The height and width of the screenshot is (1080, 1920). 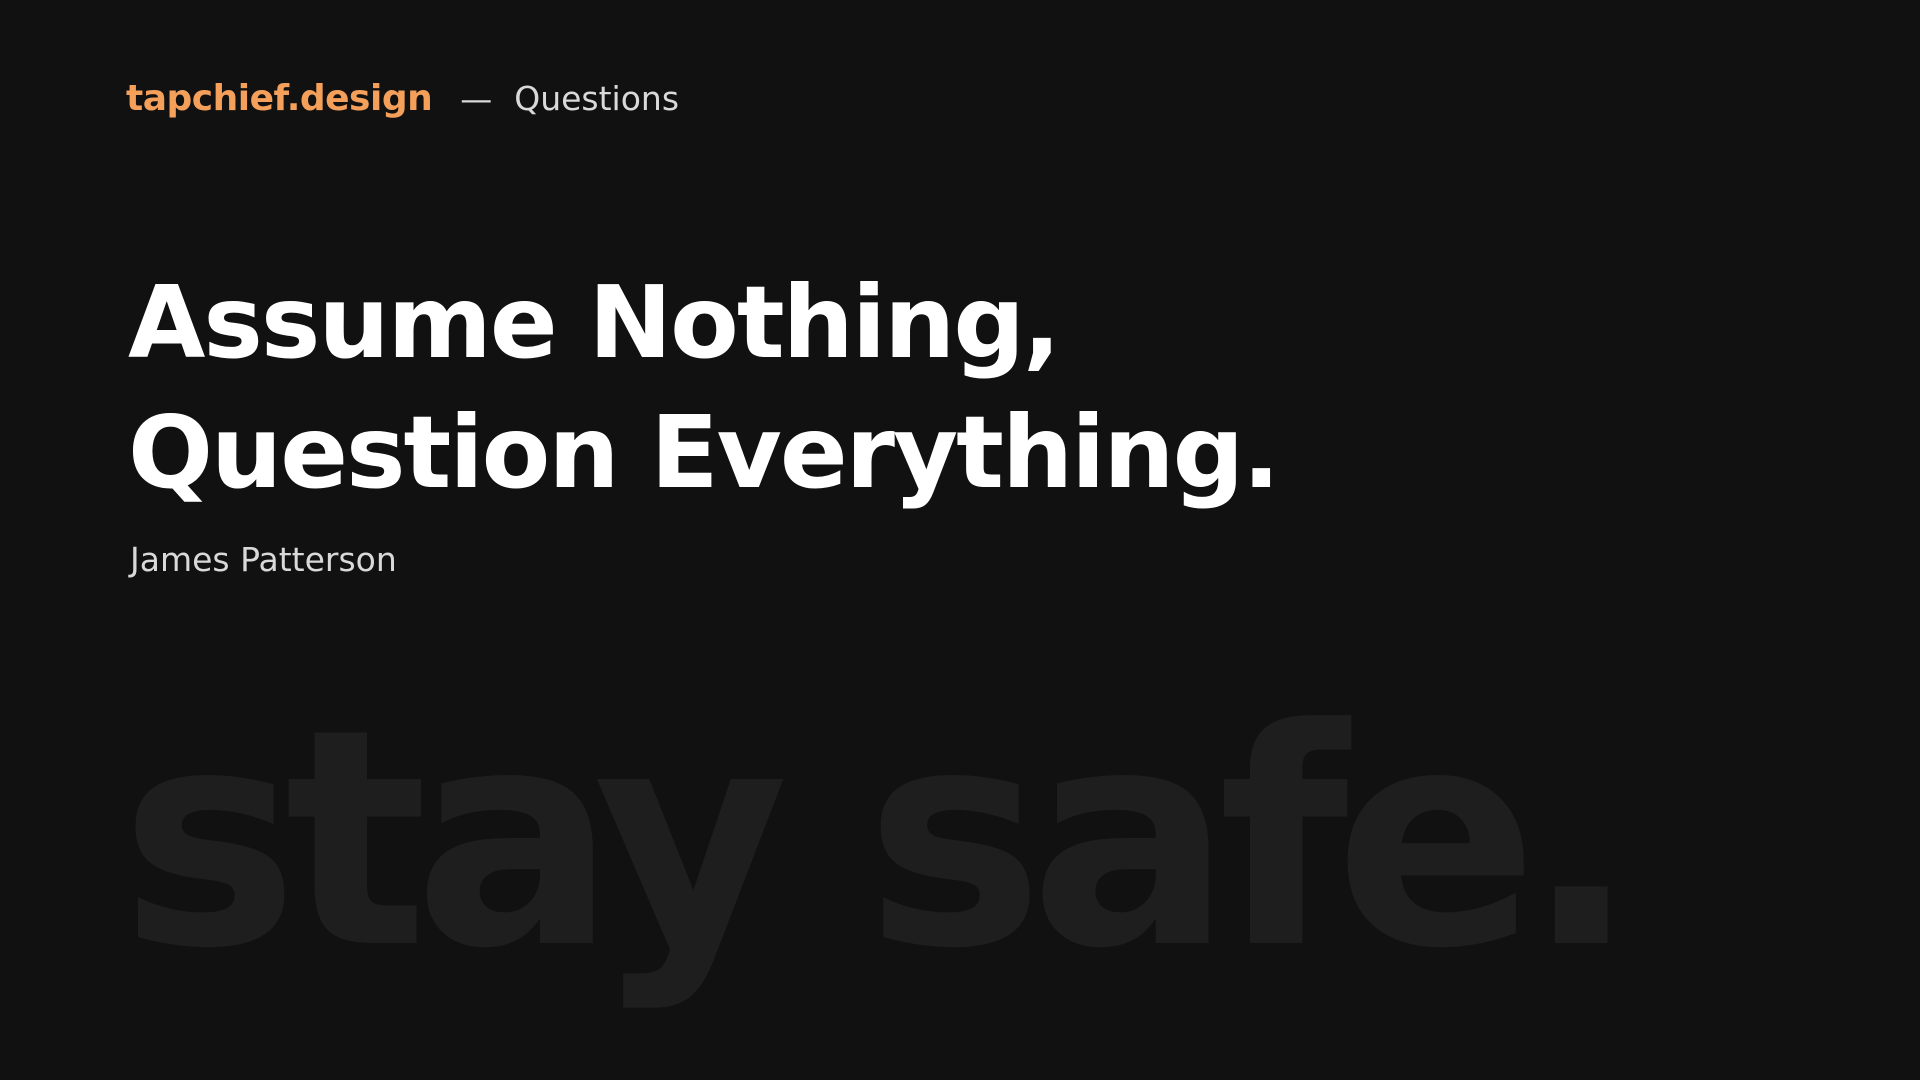 What do you see at coordinates (597, 98) in the screenshot?
I see `section-title: Questions` at bounding box center [597, 98].